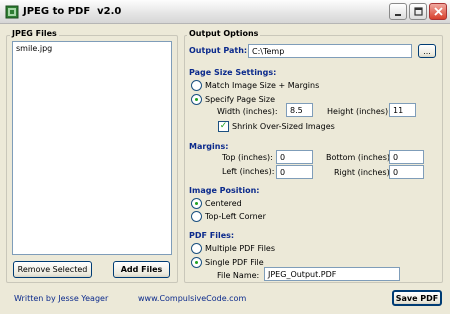 This screenshot has width=450, height=314. I want to click on list-item: smile.jpg, so click(92, 48).